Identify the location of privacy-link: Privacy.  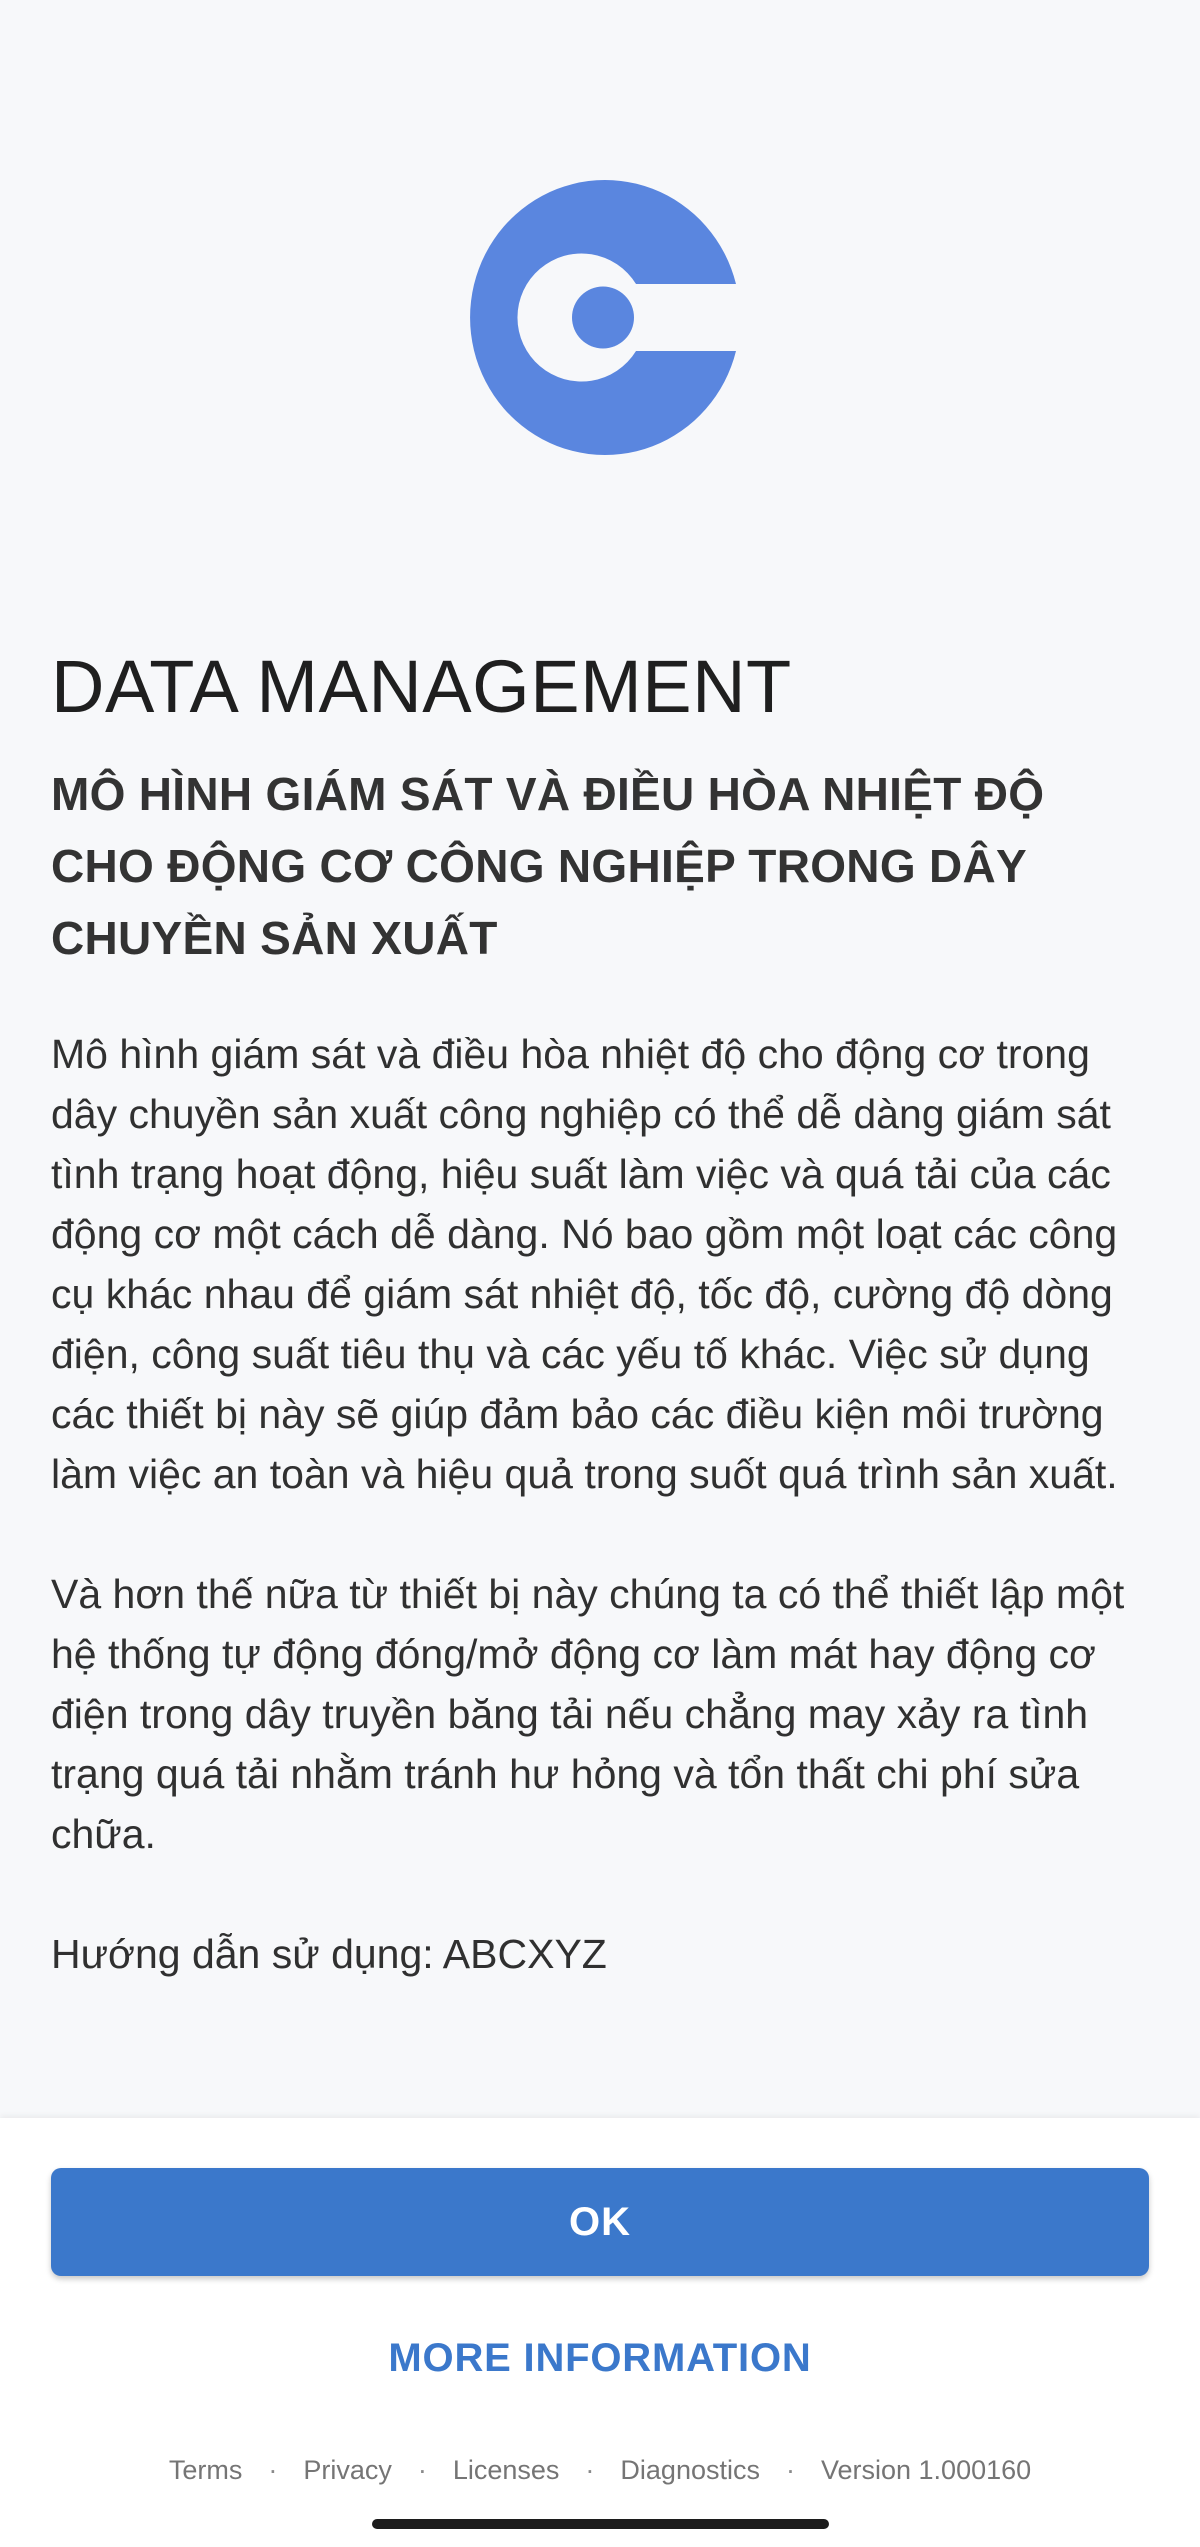
(347, 2470).